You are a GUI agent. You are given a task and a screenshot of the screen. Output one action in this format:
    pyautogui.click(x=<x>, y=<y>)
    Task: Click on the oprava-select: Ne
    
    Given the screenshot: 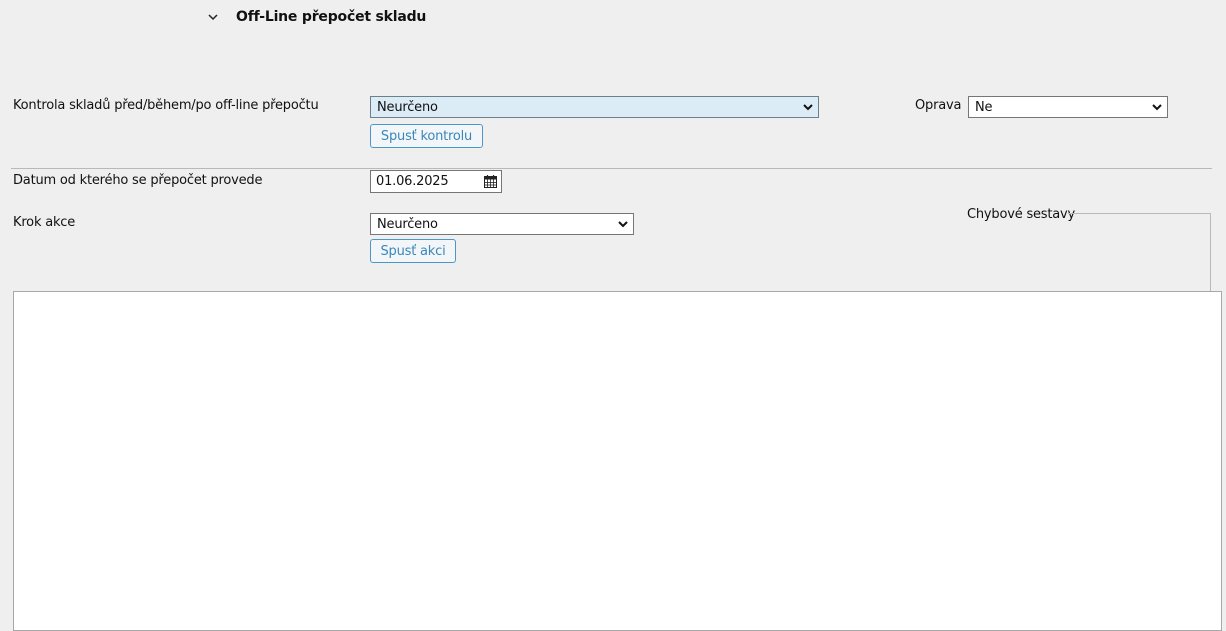 What is the action you would take?
    pyautogui.click(x=1068, y=107)
    